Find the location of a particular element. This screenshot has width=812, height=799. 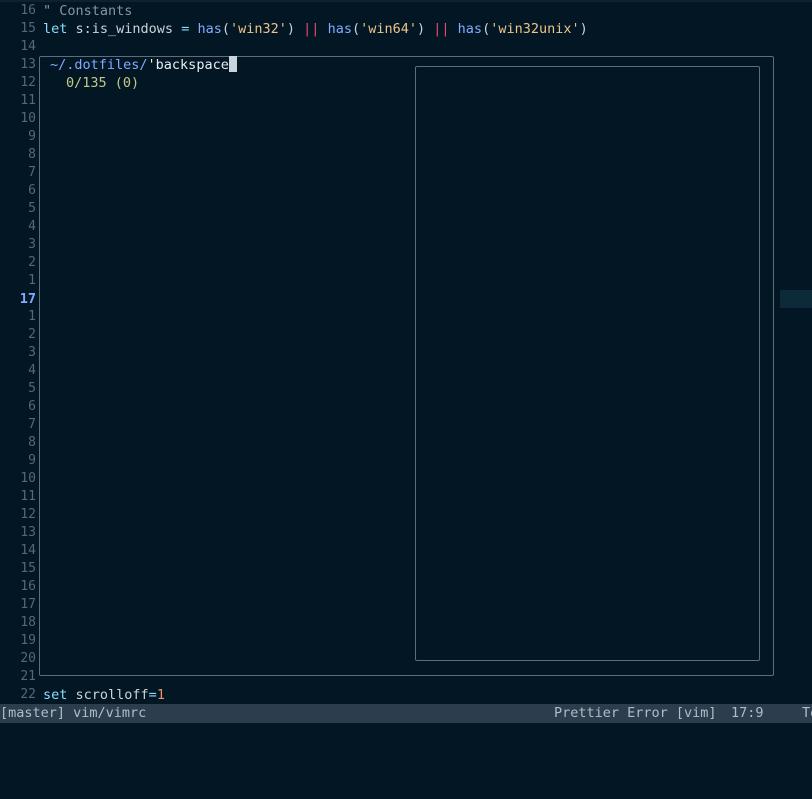

text-cursor is located at coordinates (232, 64).